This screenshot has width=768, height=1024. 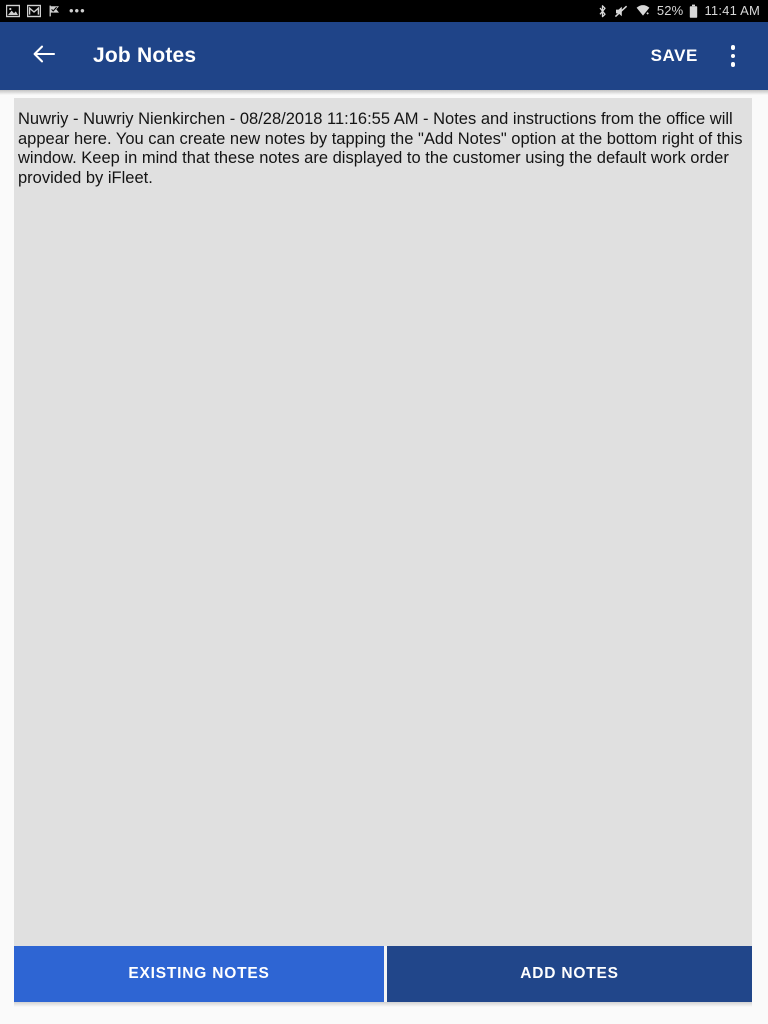 I want to click on status-bar-right-icons: 52% 11:41 AM, so click(x=678, y=11).